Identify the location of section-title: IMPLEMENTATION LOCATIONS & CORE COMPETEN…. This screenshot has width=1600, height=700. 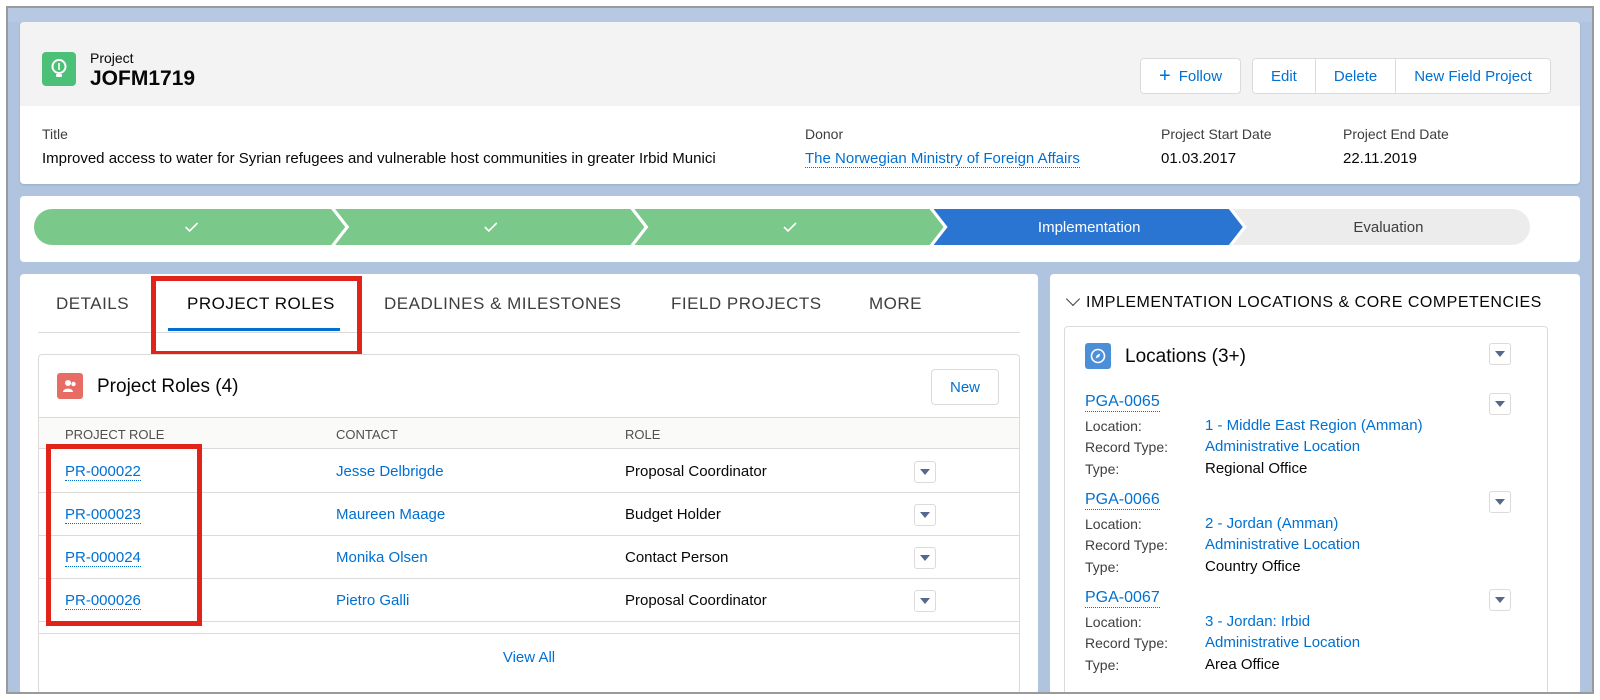
(1314, 302).